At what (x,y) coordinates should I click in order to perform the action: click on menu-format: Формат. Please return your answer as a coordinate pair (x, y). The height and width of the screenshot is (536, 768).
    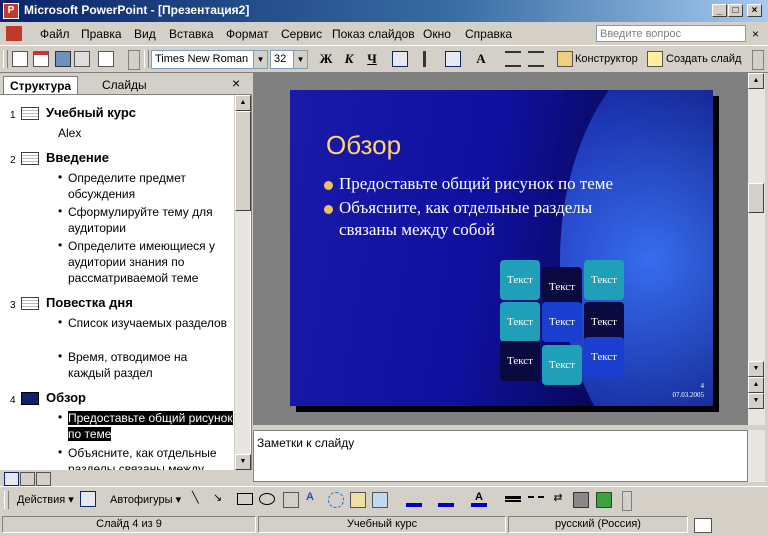
    Looking at the image, I should click on (247, 34).